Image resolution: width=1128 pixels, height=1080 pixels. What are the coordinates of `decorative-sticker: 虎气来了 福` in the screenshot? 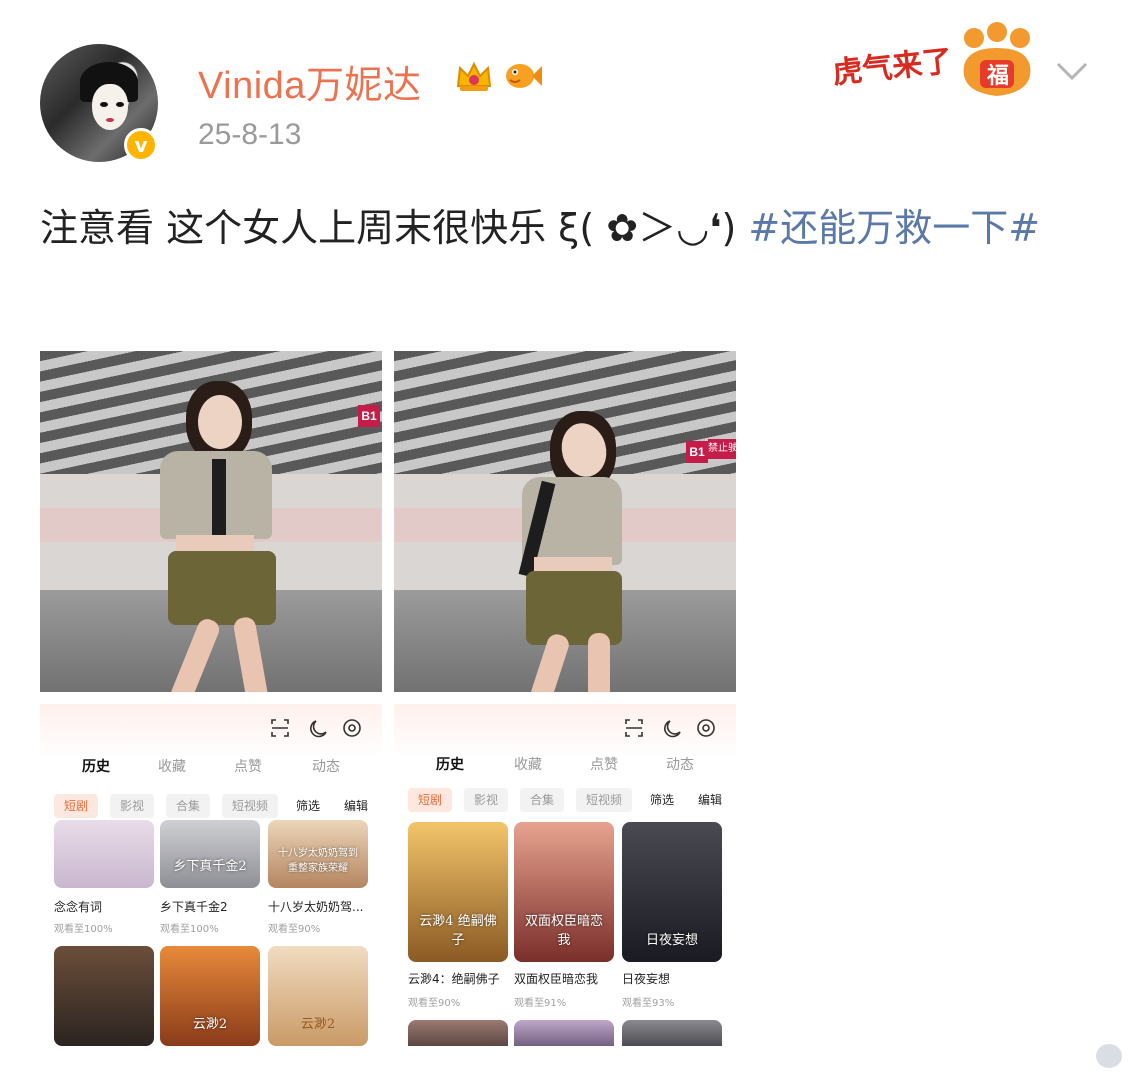 It's located at (936, 59).